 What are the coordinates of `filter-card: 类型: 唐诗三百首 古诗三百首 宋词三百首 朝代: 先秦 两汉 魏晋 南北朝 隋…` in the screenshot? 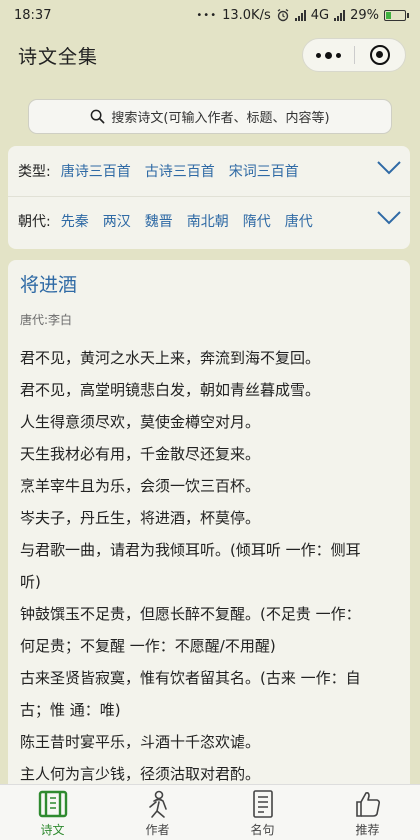 It's located at (209, 197).